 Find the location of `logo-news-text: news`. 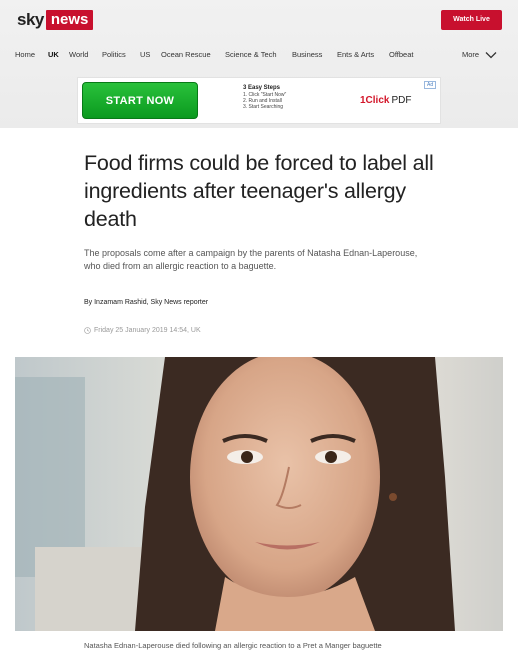

logo-news-text: news is located at coordinates (69, 20).